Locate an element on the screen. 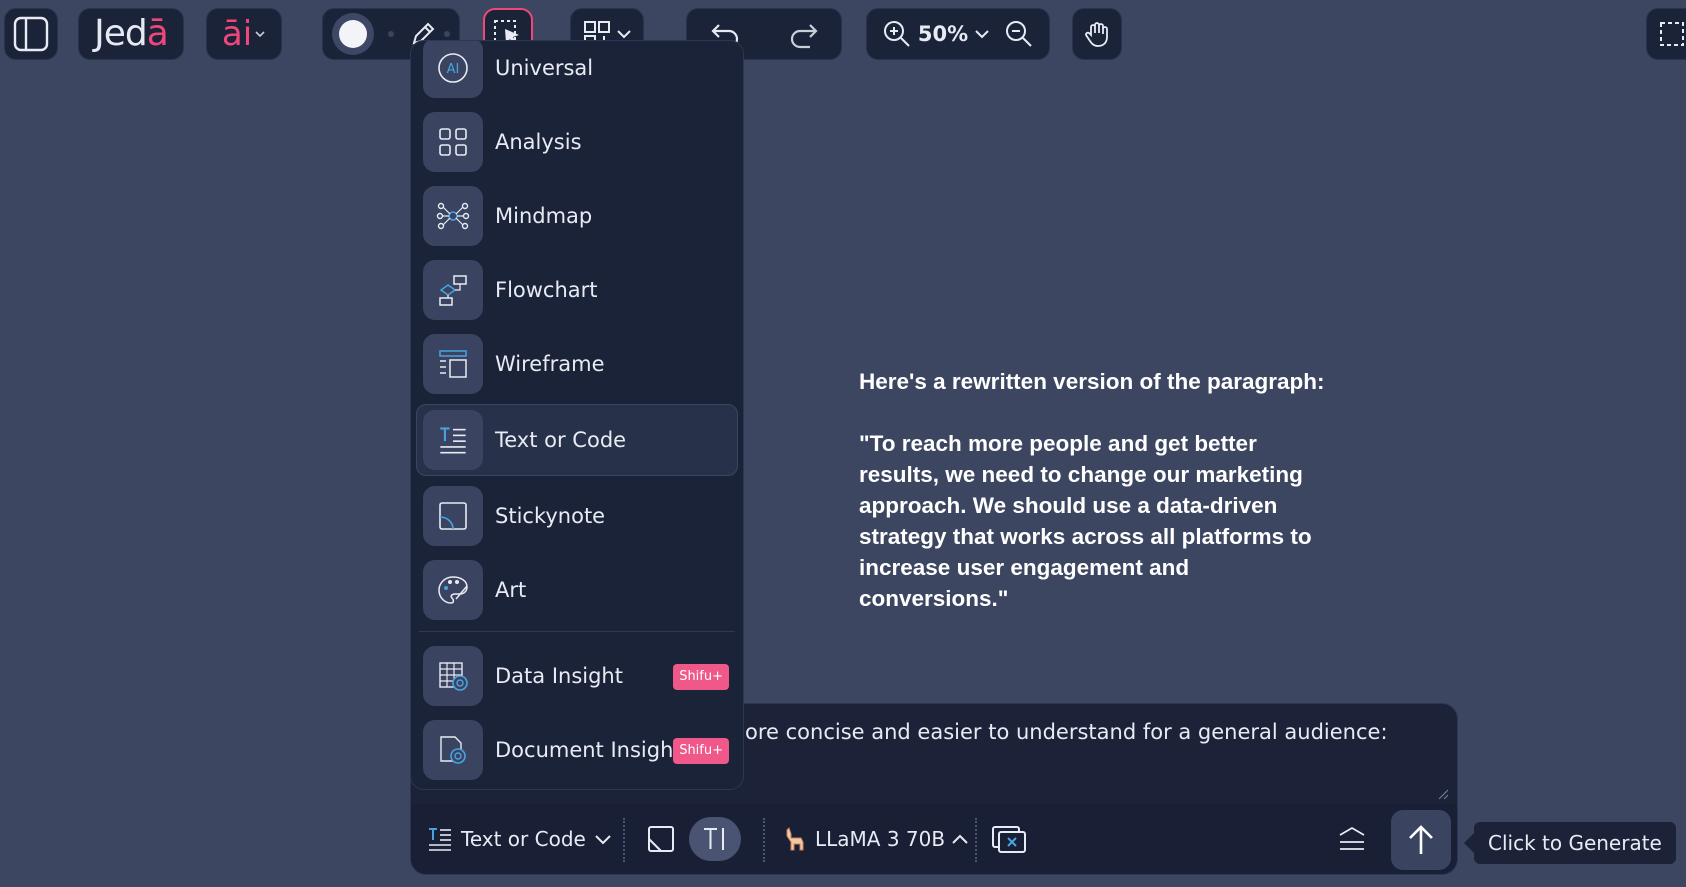 This screenshot has width=1686, height=887. menu-item-label: Universal is located at coordinates (544, 68).